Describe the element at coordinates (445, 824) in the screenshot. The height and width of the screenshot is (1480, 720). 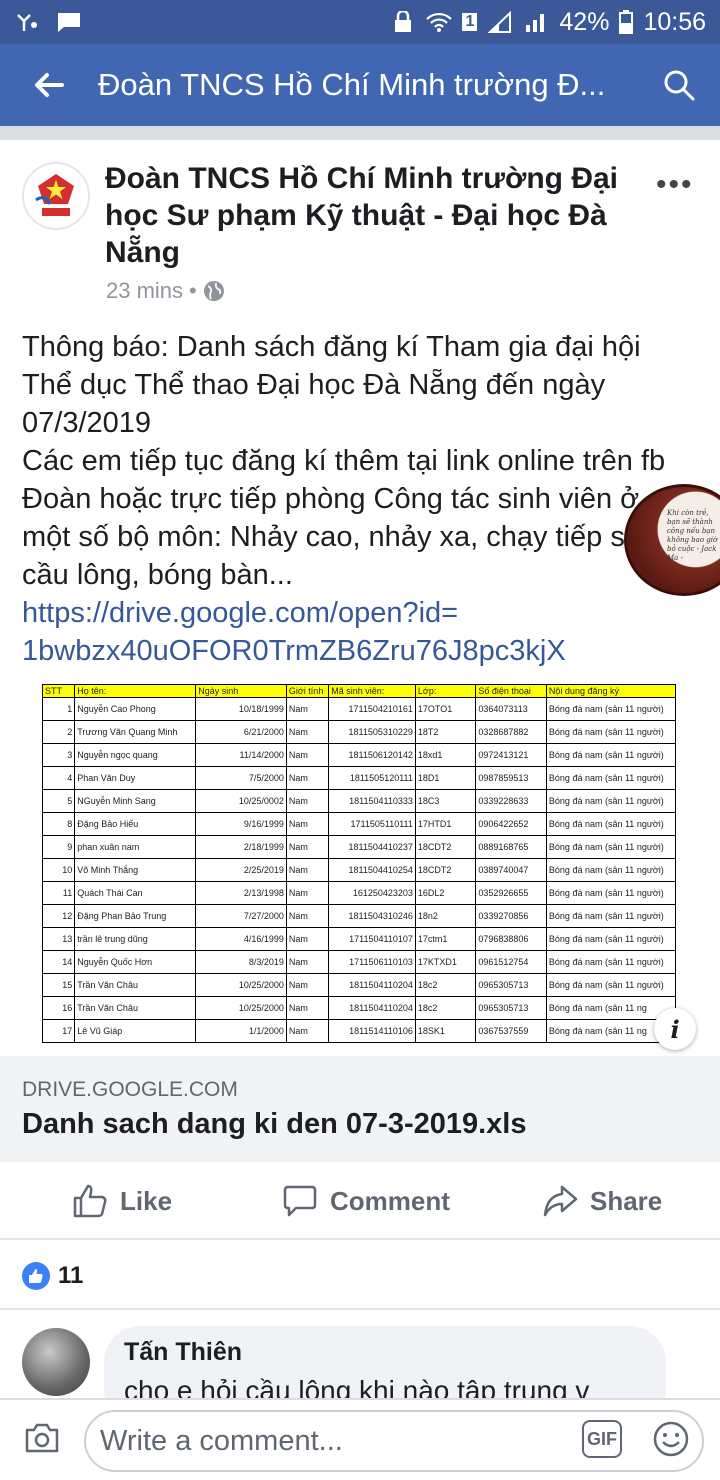
I see `sheet-cell: 17HTD1` at that location.